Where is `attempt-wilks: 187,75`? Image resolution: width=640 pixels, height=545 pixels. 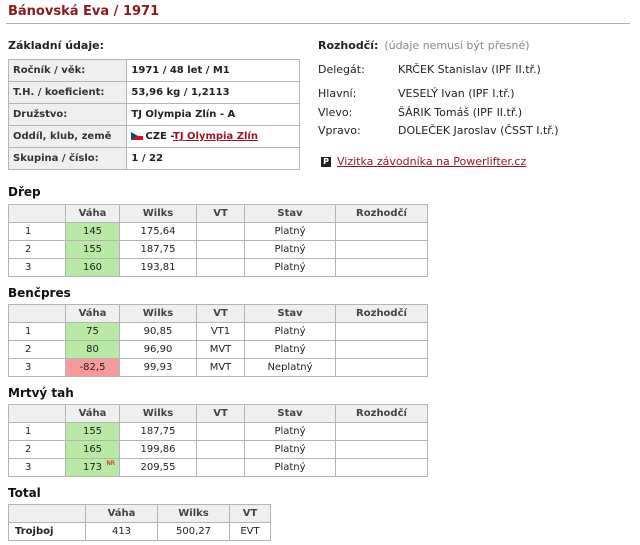
attempt-wilks: 187,75 is located at coordinates (158, 431).